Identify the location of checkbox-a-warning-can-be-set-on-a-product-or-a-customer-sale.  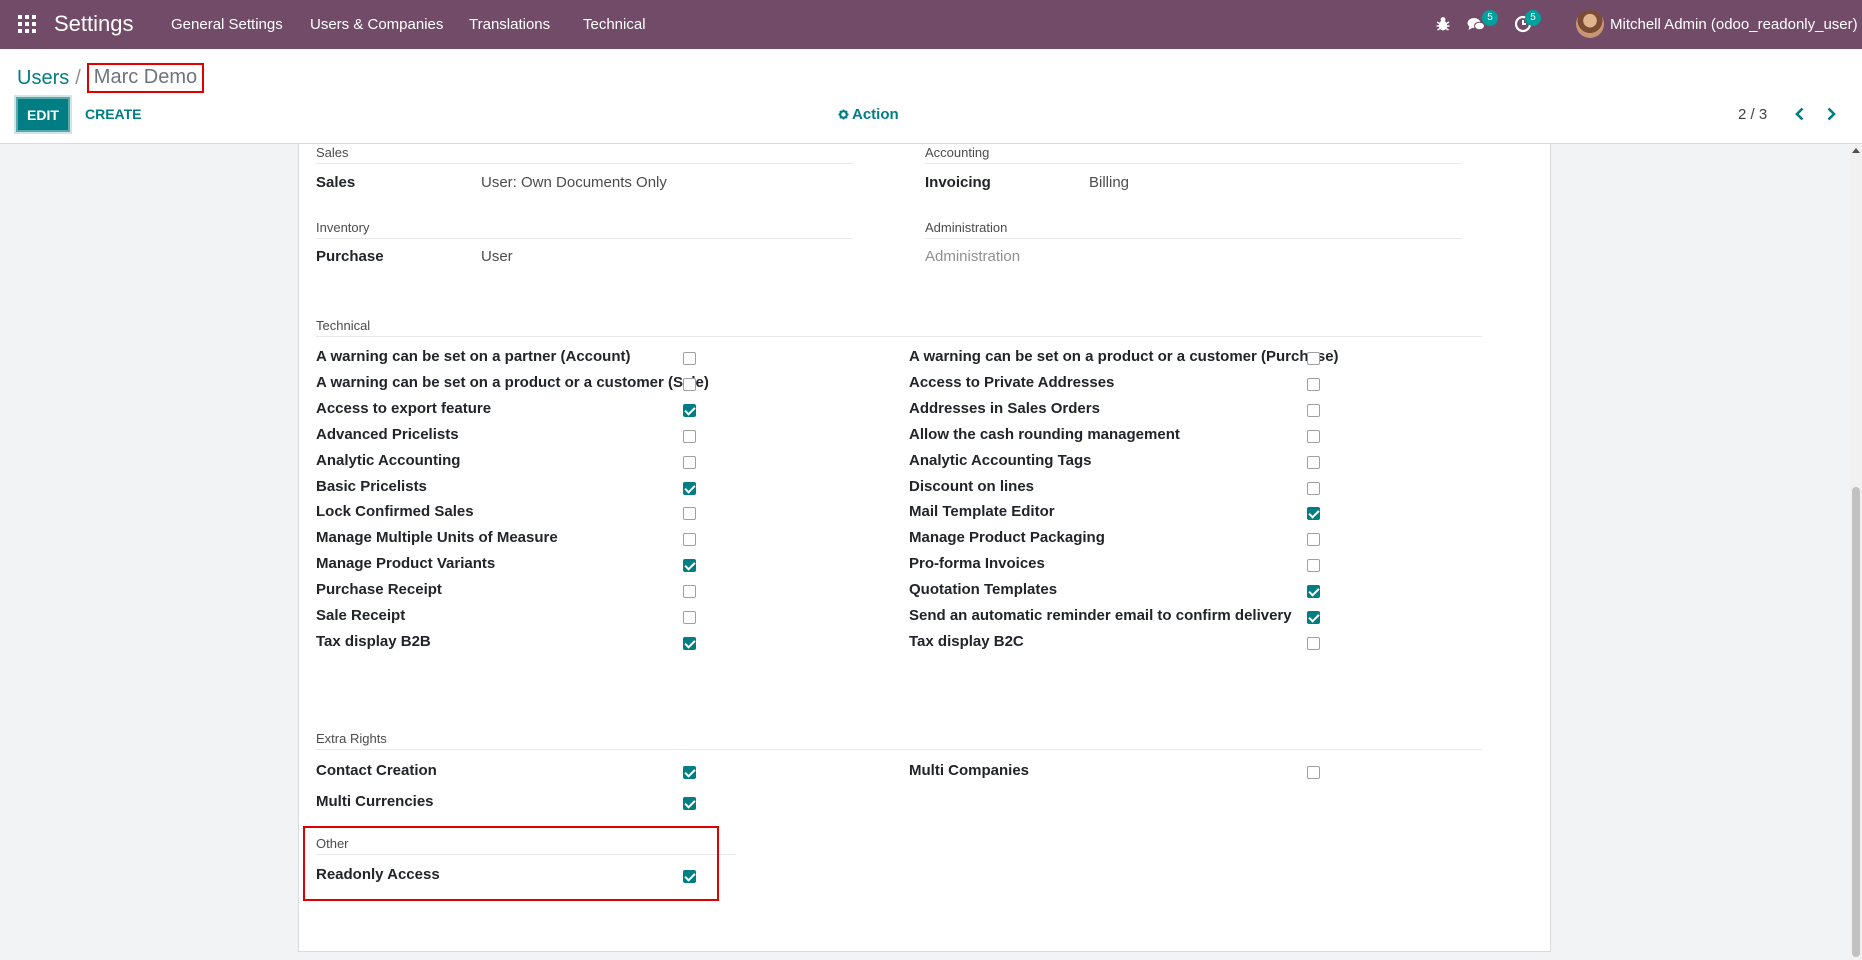
(689, 384).